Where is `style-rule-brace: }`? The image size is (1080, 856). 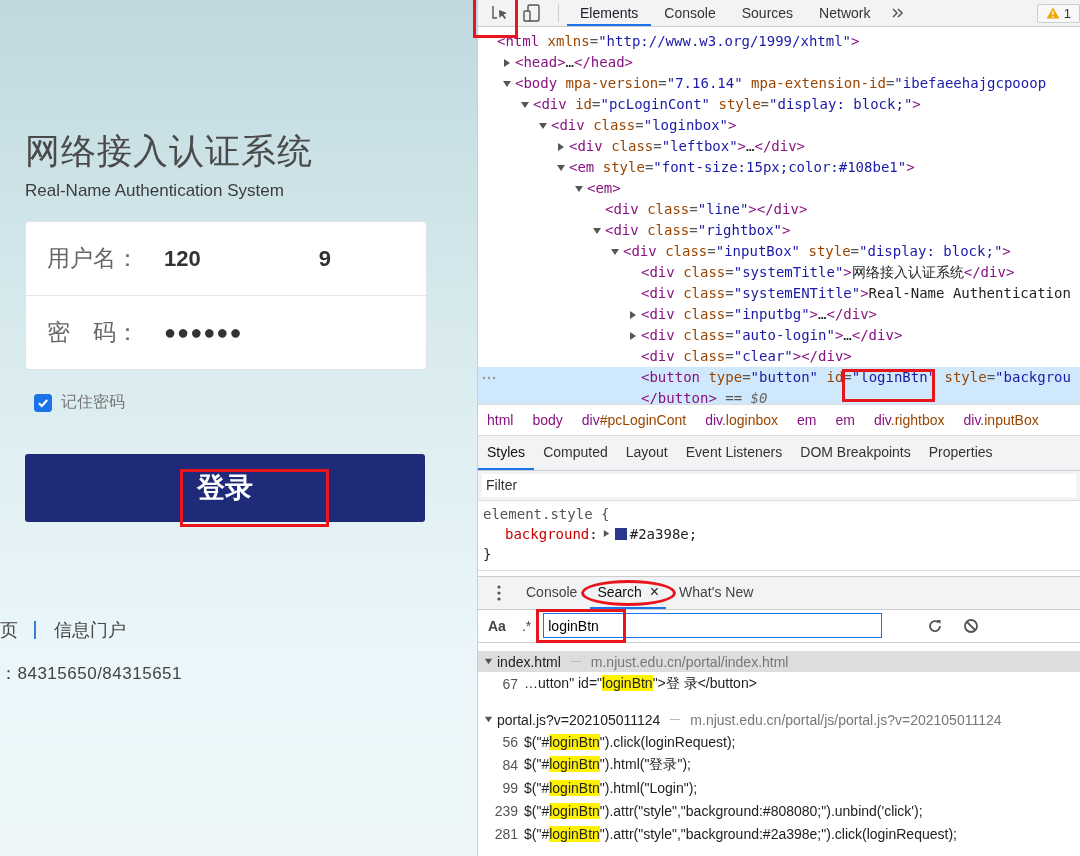 style-rule-brace: } is located at coordinates (488, 554).